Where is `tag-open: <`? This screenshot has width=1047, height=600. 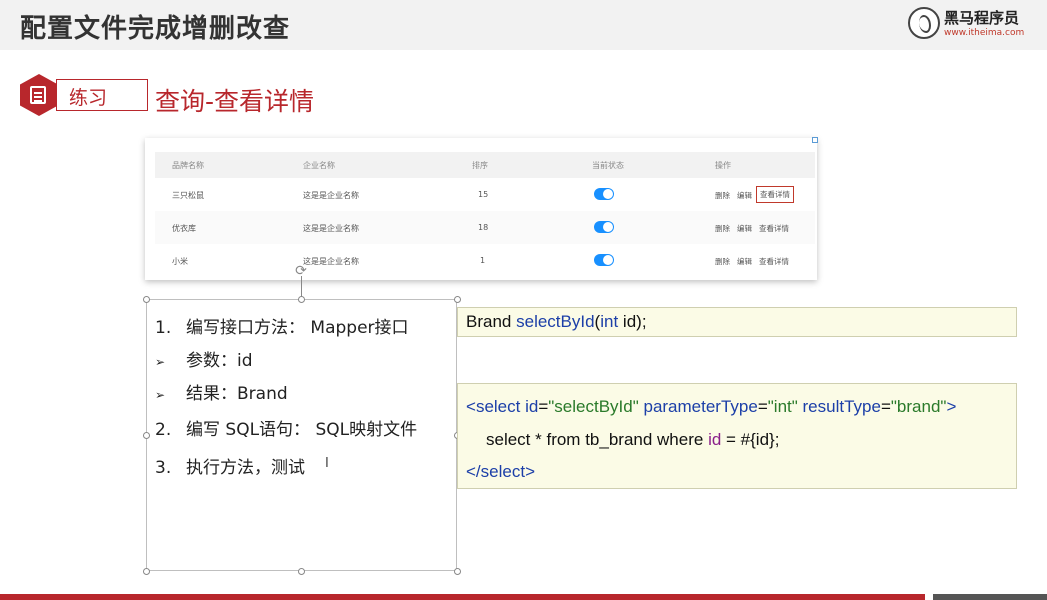
tag-open: < is located at coordinates (471, 406).